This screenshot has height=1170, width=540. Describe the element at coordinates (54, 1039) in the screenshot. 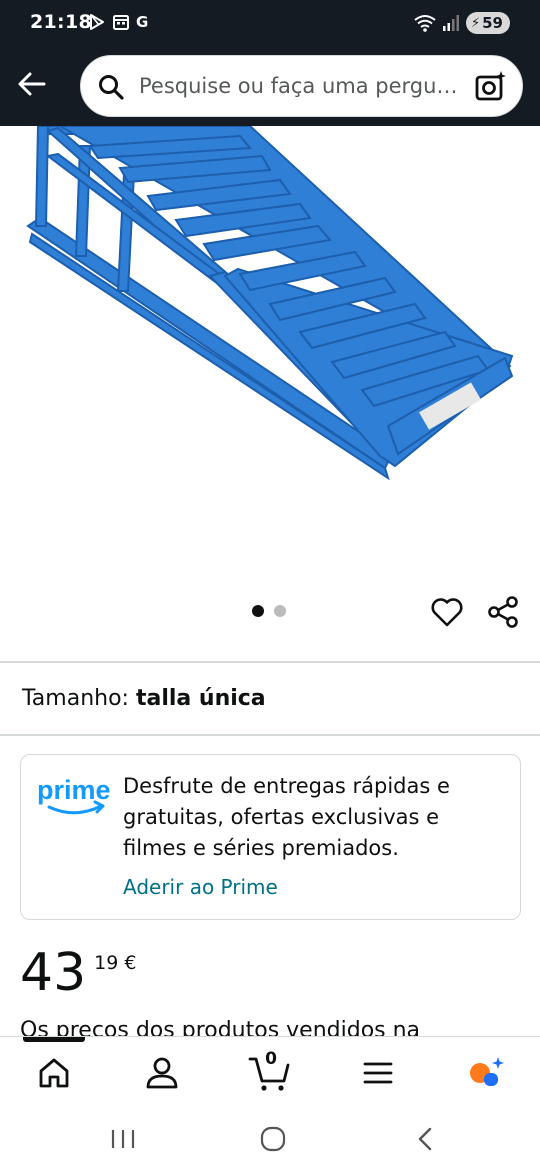

I see `active-tab-indicator` at that location.